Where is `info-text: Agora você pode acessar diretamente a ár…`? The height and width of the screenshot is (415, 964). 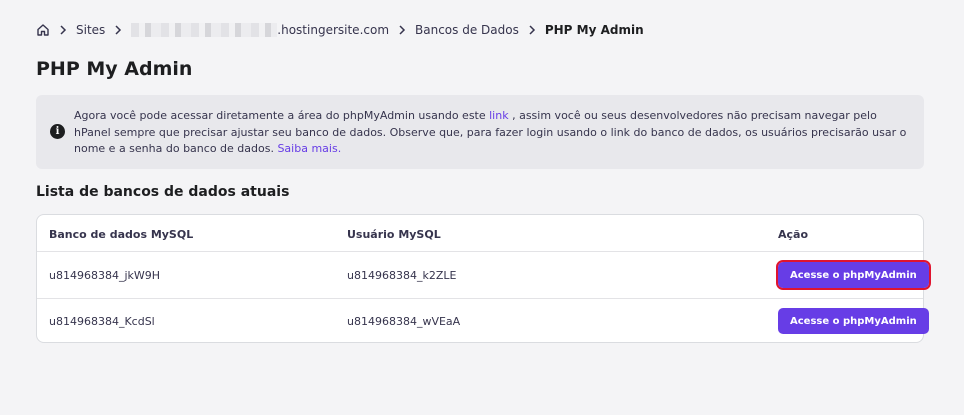
info-text: Agora você pode acessar diretamente a ár… is located at coordinates (494, 133).